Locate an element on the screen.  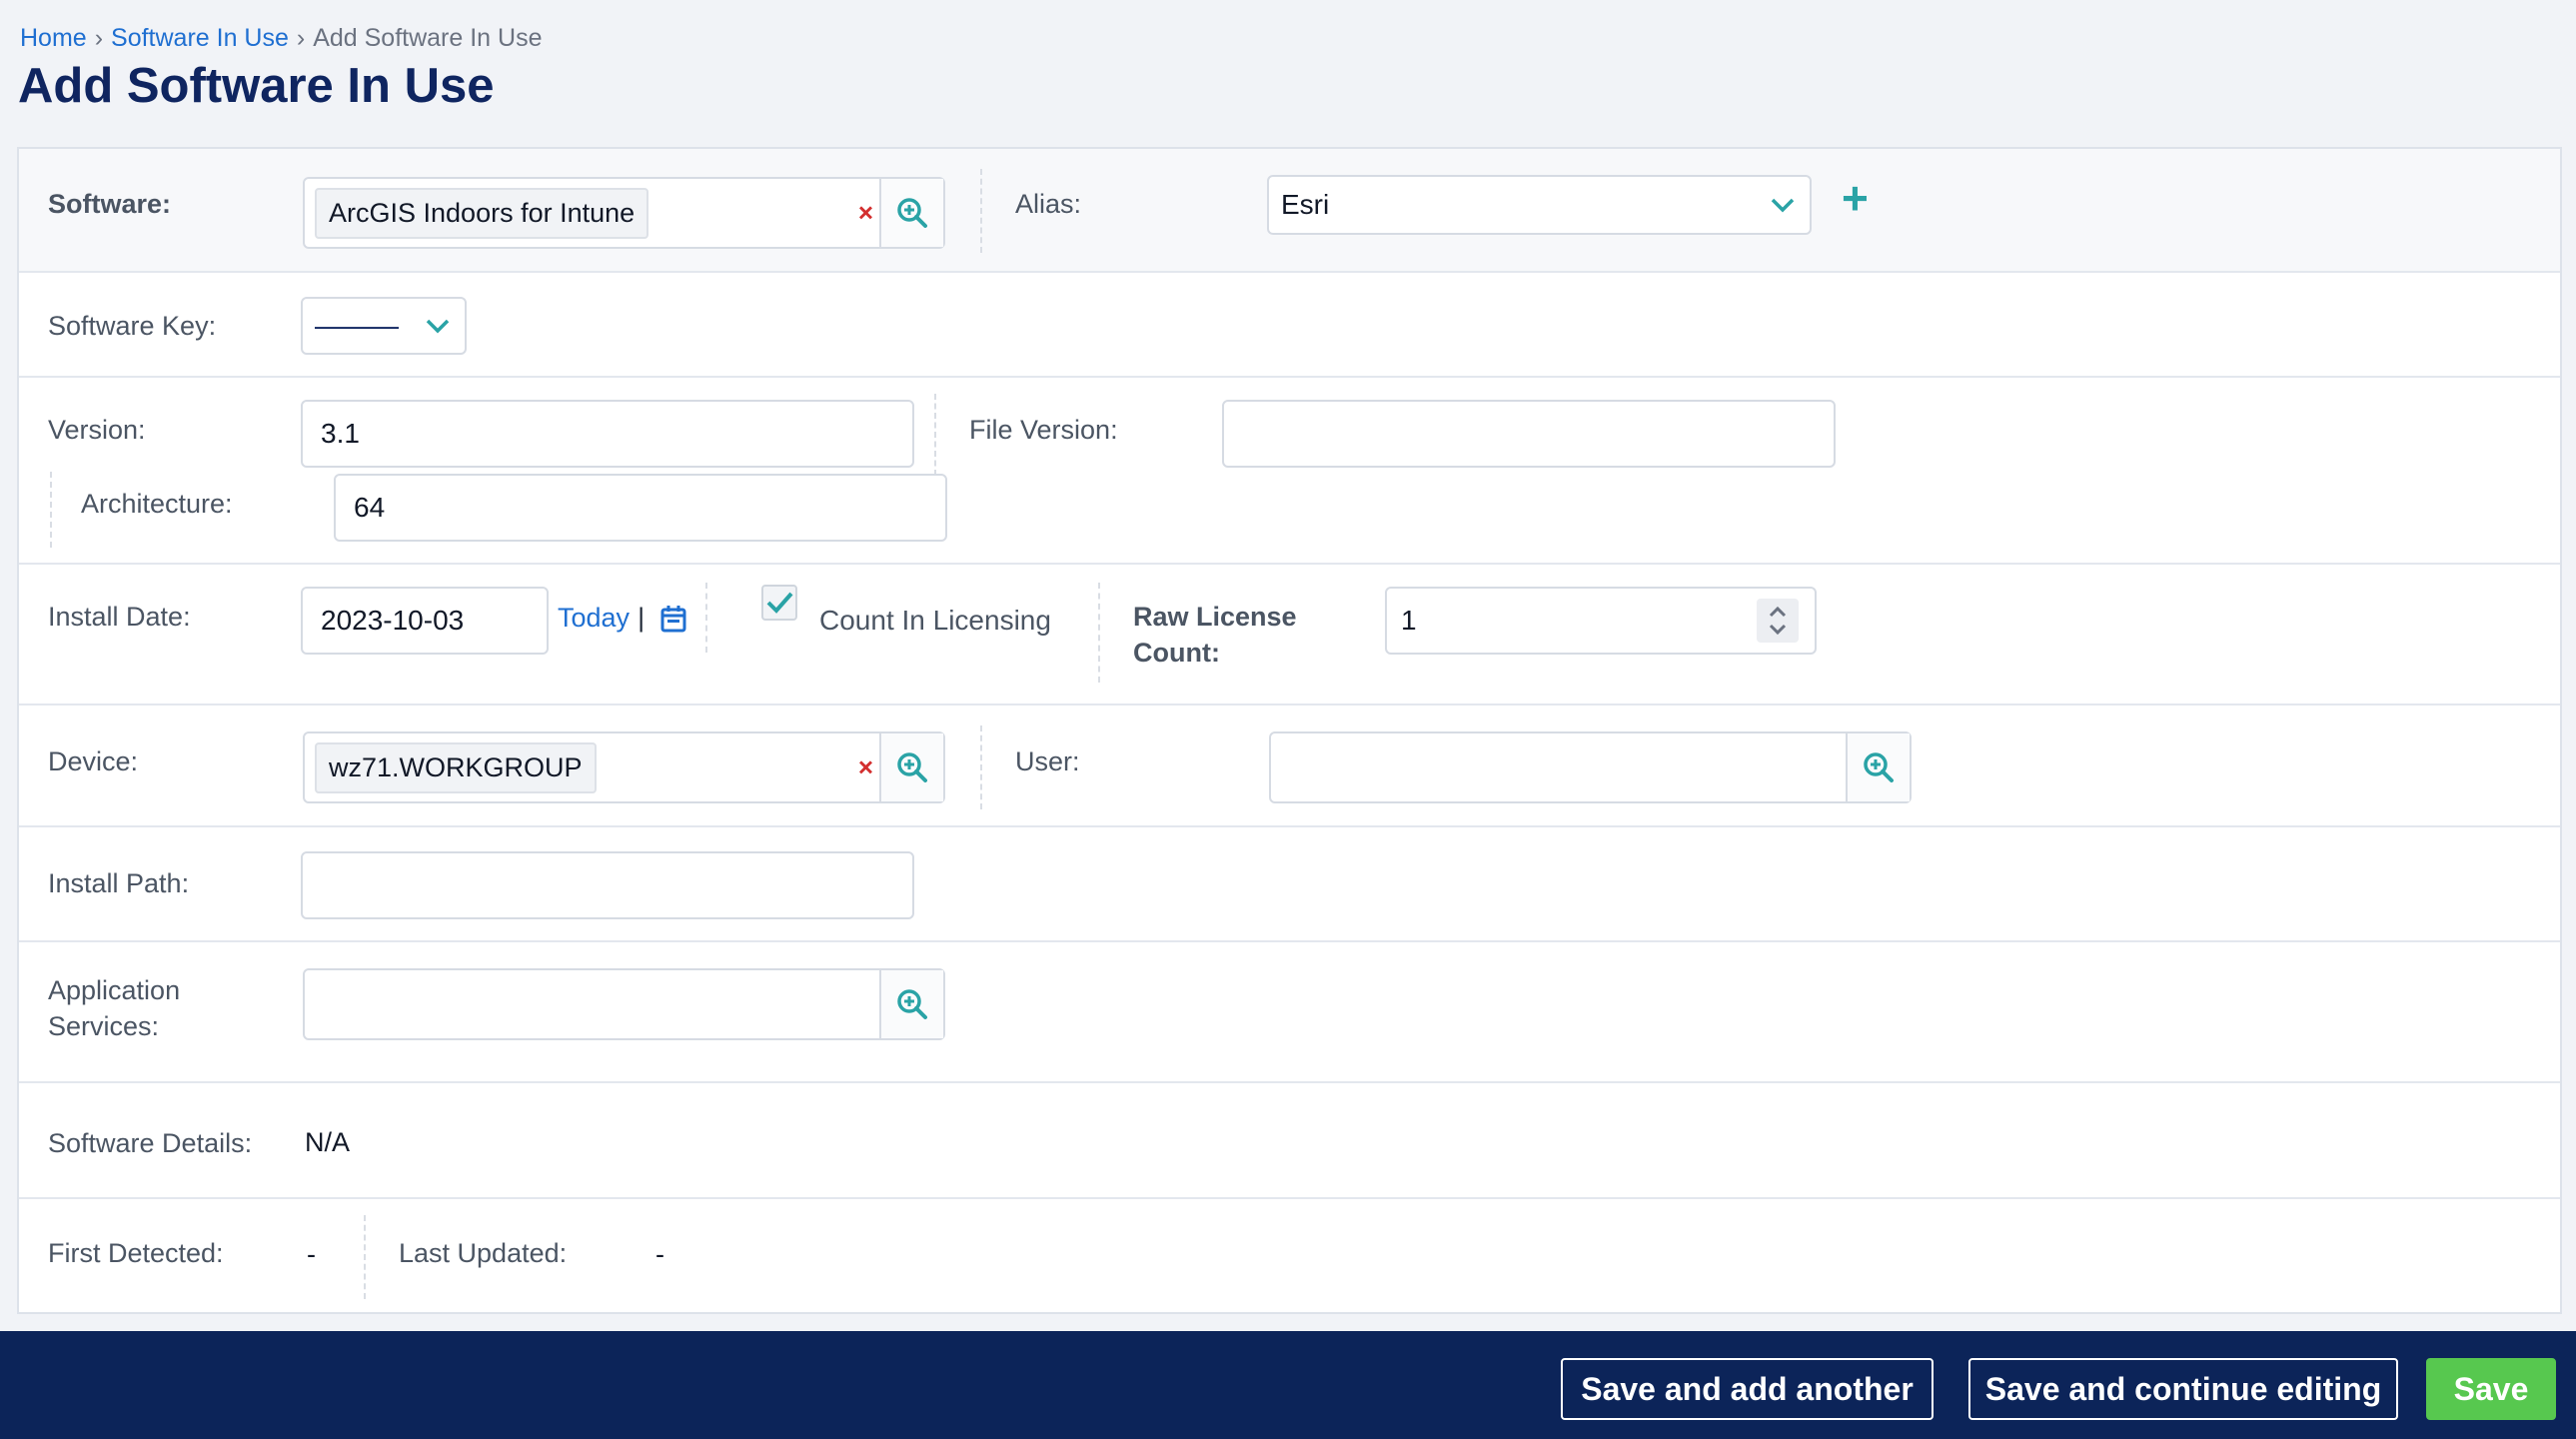
version-input: 3.1 is located at coordinates (607, 434).